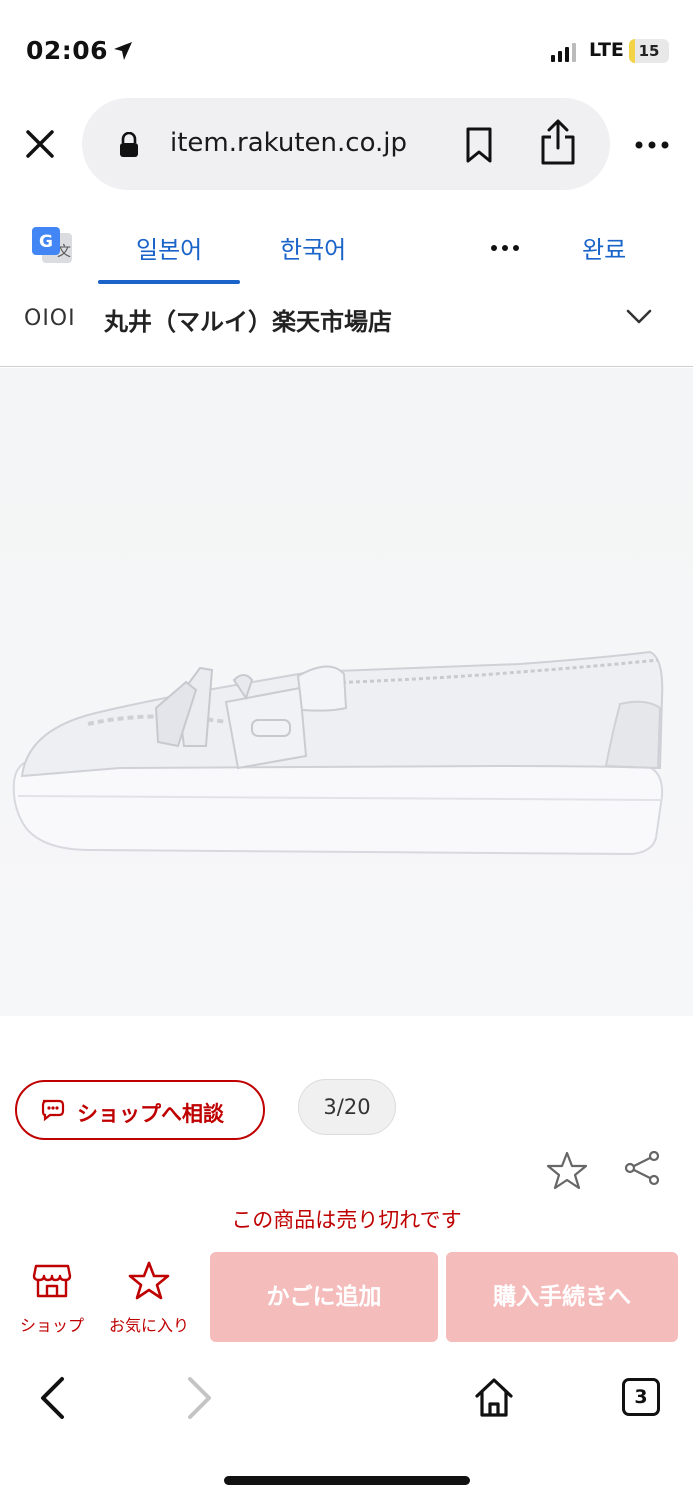 This screenshot has height=1500, width=693. Describe the element at coordinates (639, 317) in the screenshot. I see `chevron-down-icon` at that location.